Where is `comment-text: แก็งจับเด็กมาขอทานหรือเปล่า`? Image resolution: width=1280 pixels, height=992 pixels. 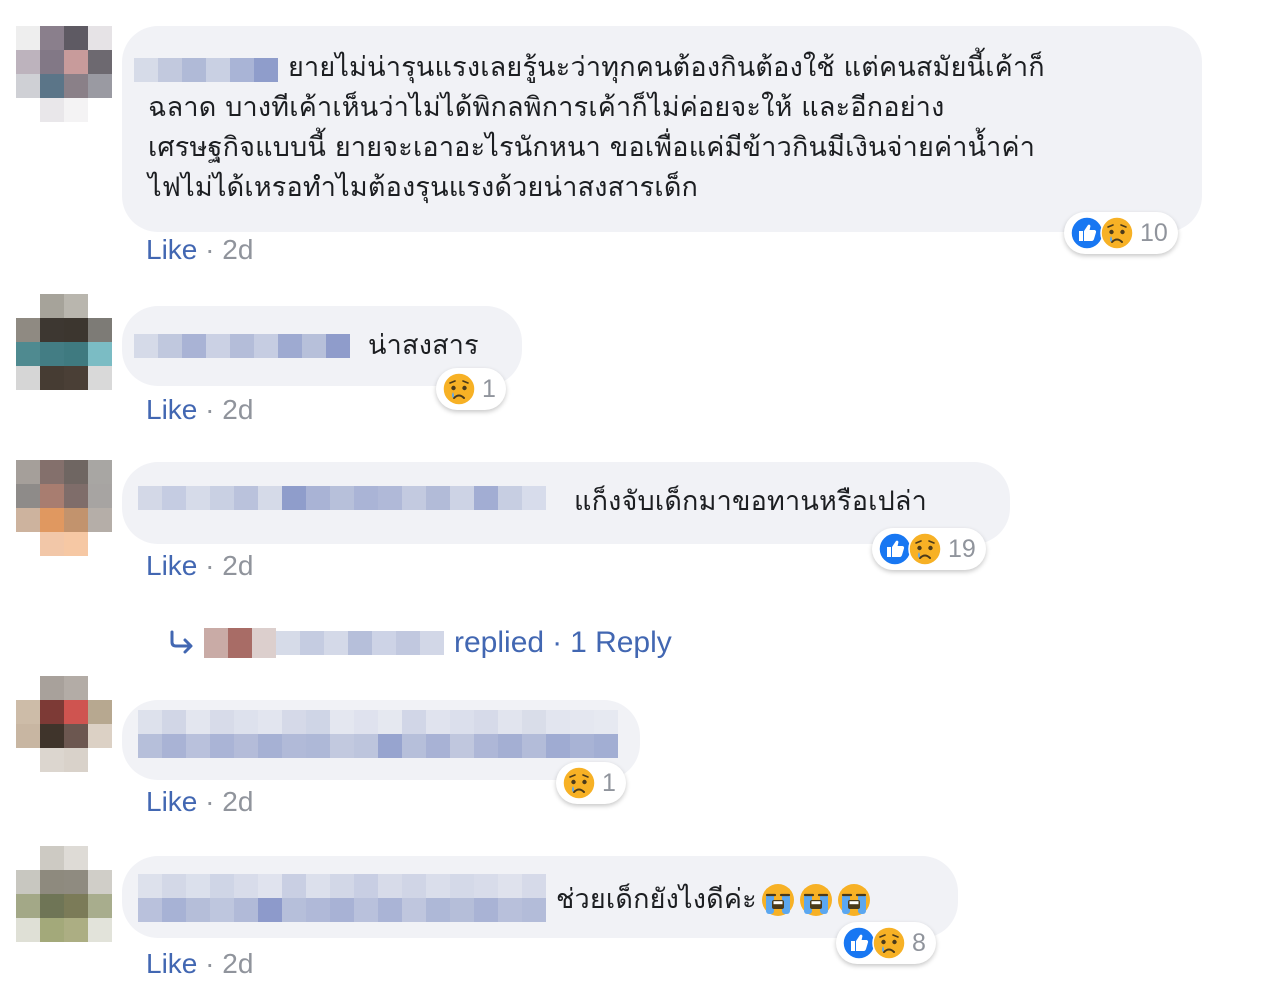 comment-text: แก็งจับเด็กมาขอทานหรือเปล่า is located at coordinates (751, 501).